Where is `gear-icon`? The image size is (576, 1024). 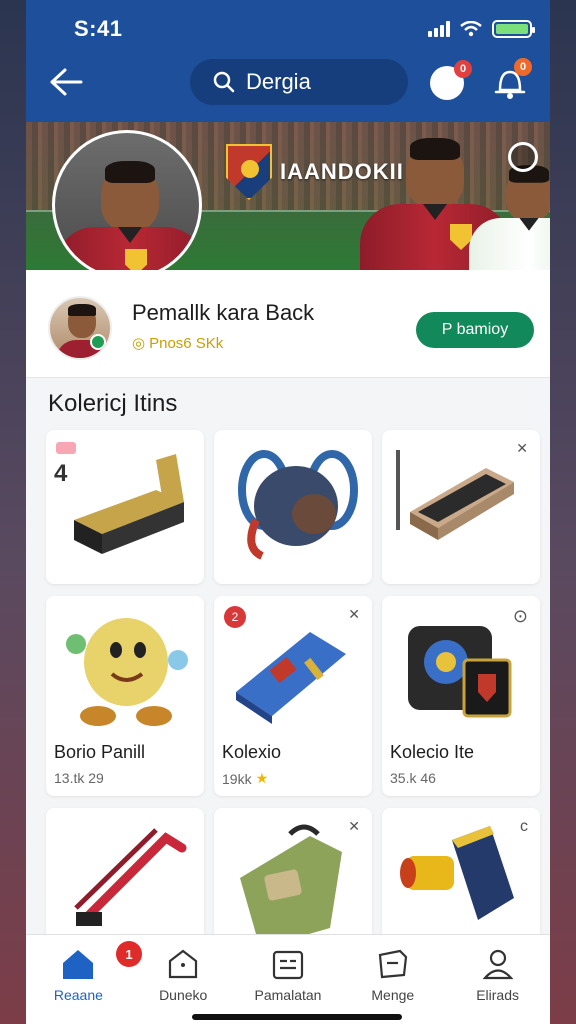 gear-icon is located at coordinates (523, 157).